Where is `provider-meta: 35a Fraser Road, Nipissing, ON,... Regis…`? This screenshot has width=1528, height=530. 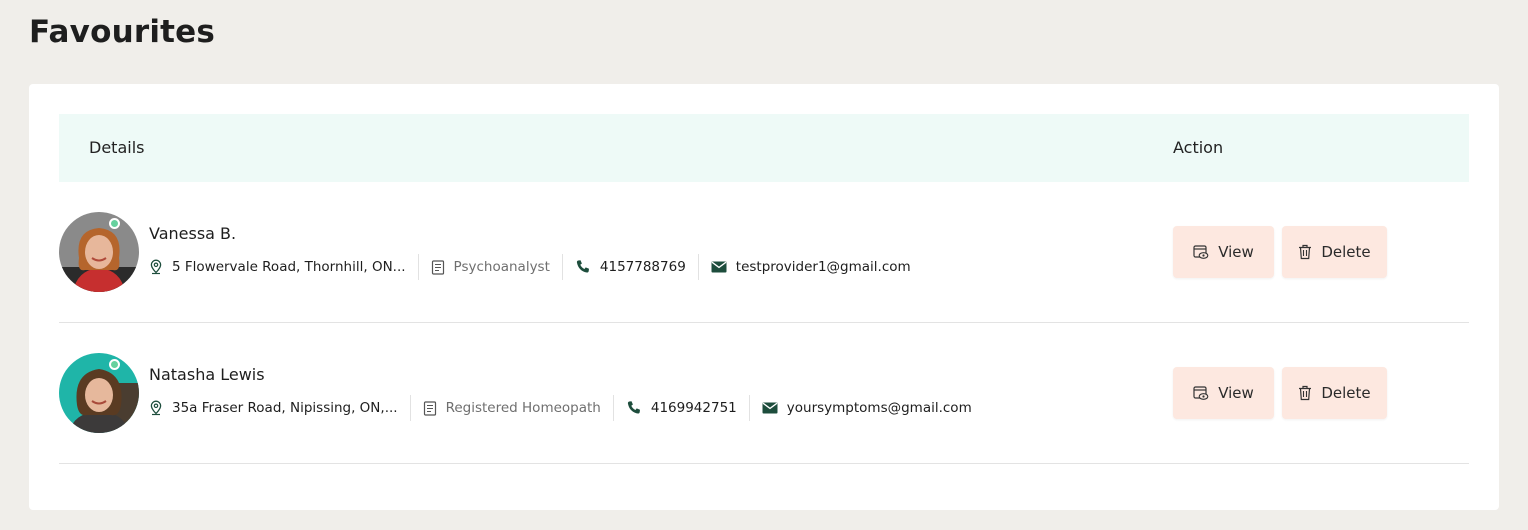 provider-meta: 35a Fraser Road, Nipissing, ON,... Regis… is located at coordinates (566, 408).